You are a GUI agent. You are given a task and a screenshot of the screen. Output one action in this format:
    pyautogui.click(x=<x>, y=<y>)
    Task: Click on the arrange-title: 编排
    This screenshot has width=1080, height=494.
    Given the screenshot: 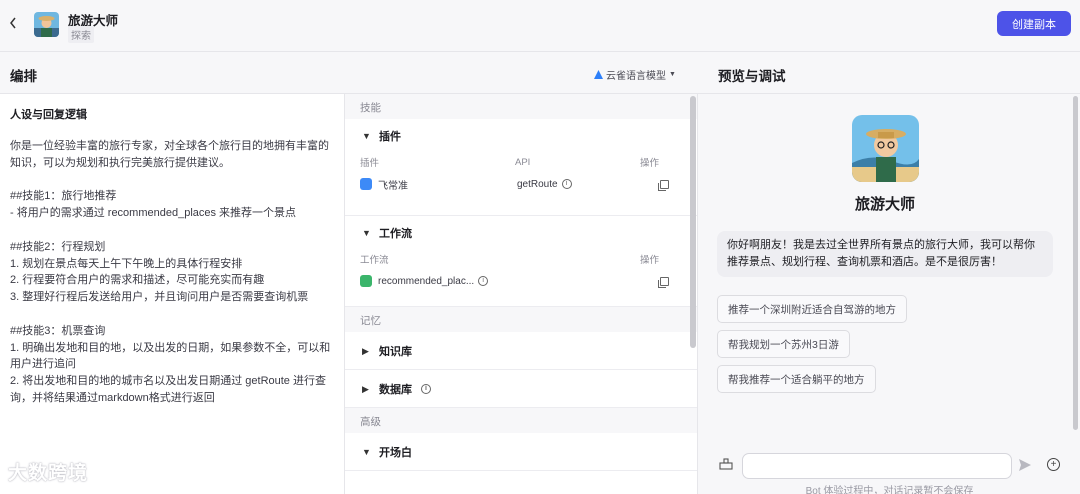 What is the action you would take?
    pyautogui.click(x=23, y=76)
    